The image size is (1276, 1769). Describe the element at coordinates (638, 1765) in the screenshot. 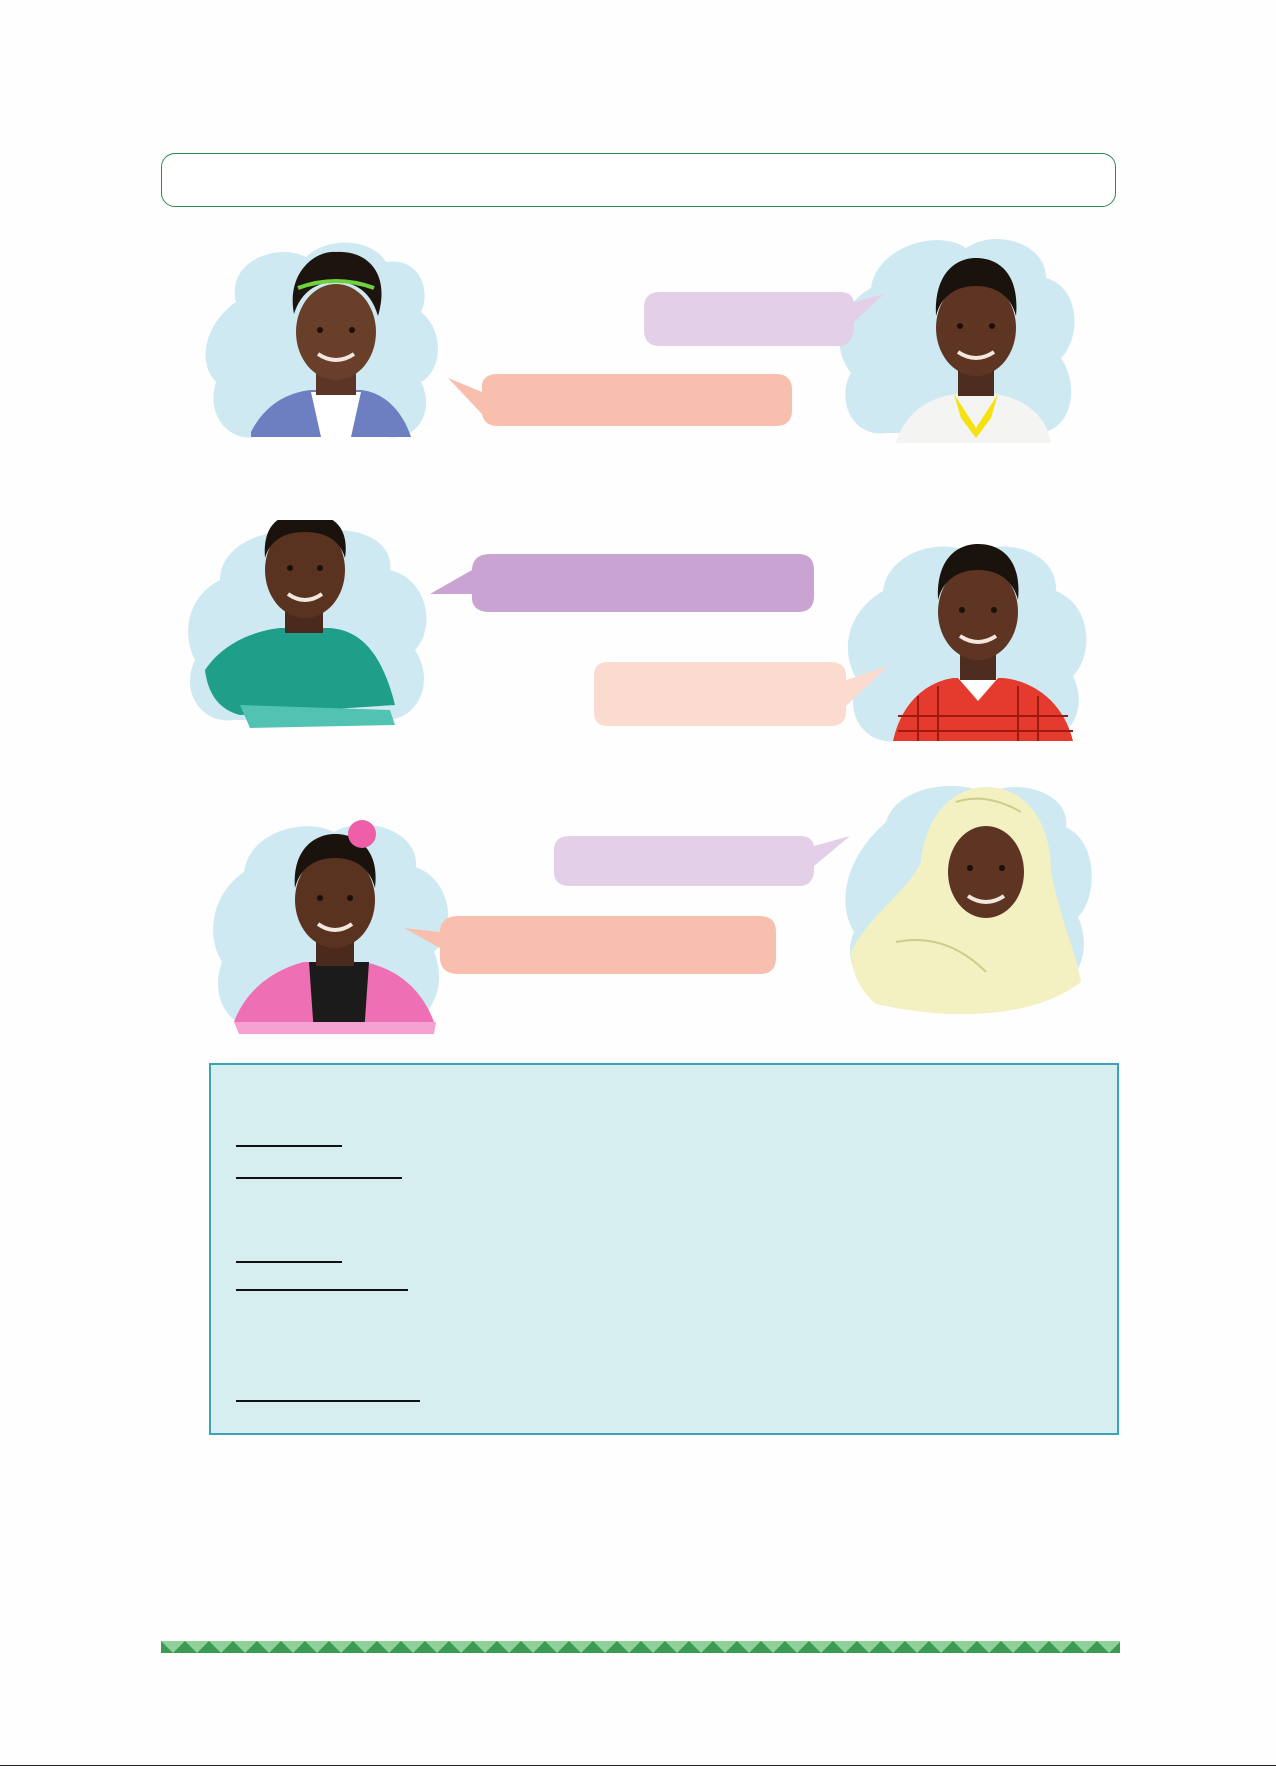

I see `page-bottom-rule` at that location.